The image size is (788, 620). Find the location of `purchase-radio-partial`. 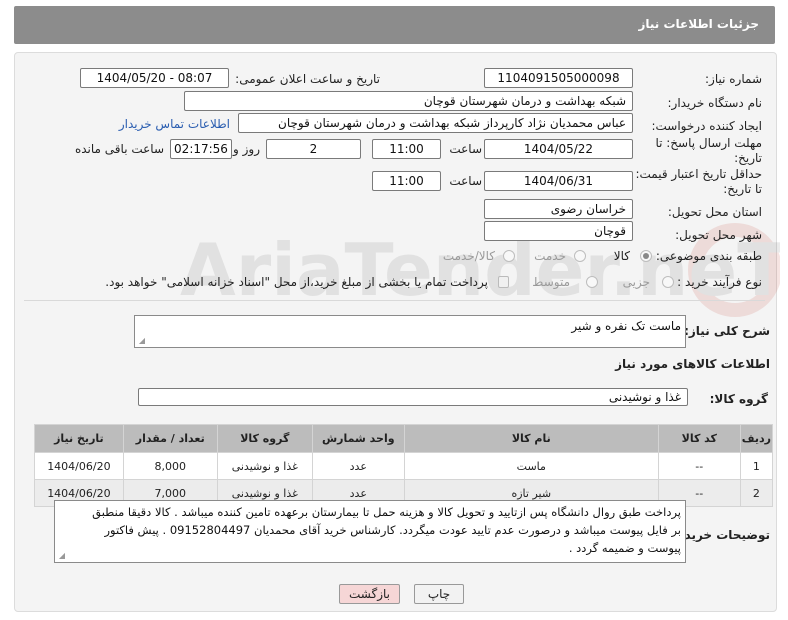

purchase-radio-partial is located at coordinates (668, 282).